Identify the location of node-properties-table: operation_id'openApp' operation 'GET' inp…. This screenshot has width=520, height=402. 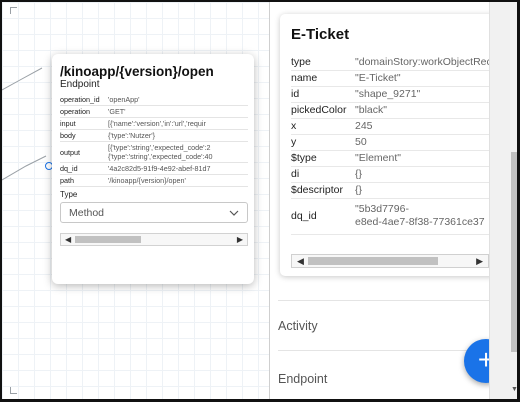
(154, 140).